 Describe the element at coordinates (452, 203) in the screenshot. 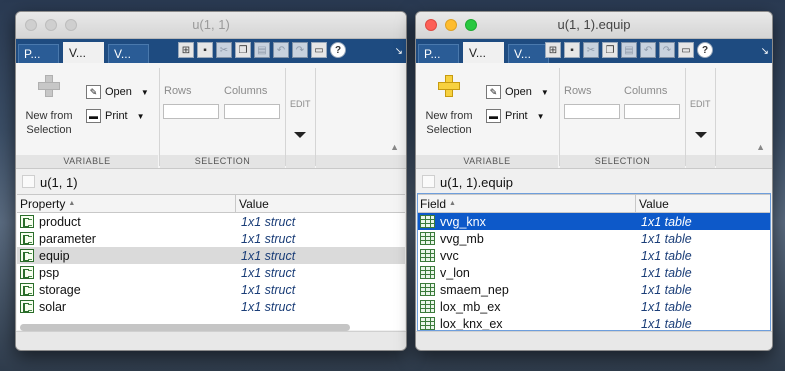

I see `sort-ascending-icon: ▲` at that location.